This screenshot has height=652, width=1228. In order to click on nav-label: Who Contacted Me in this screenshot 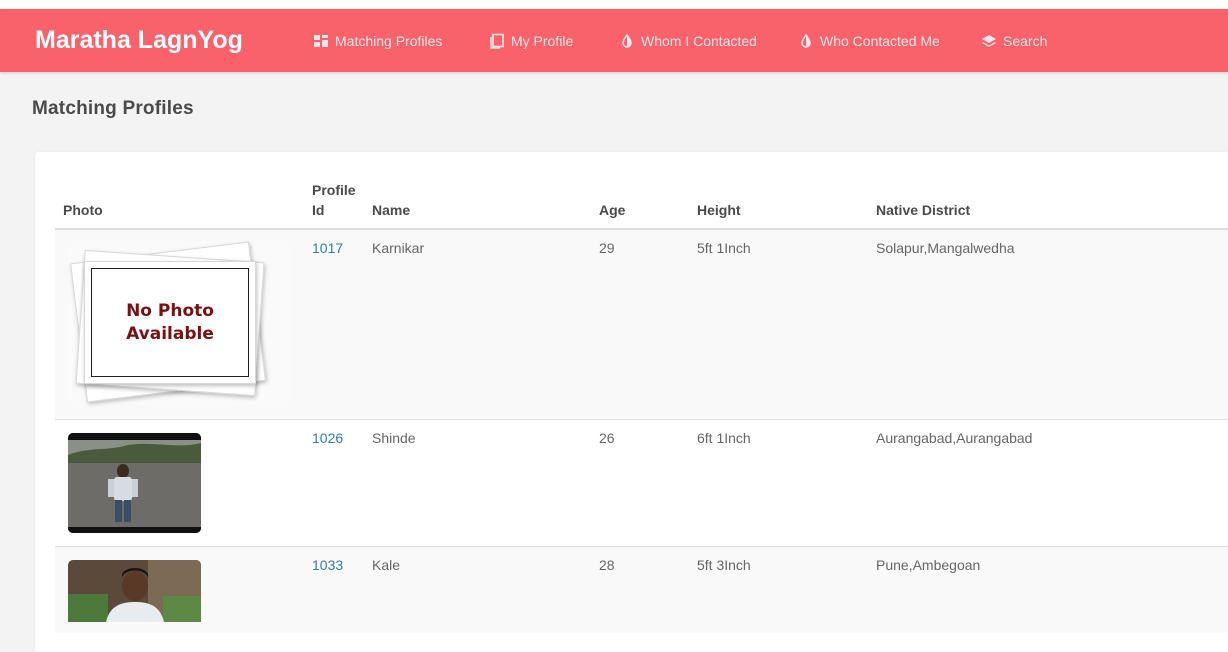, I will do `click(880, 40)`.